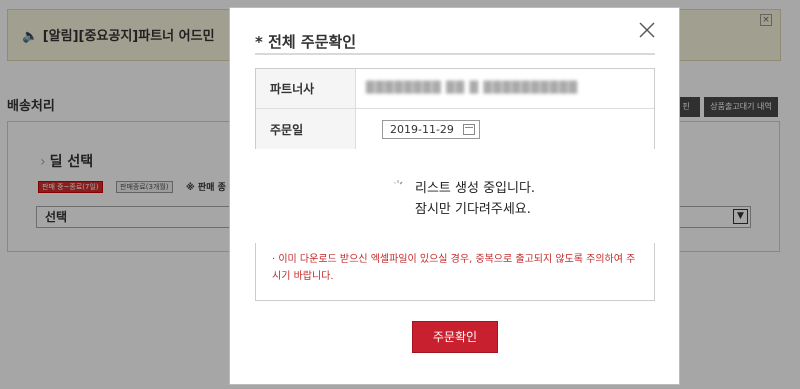  Describe the element at coordinates (455, 54) in the screenshot. I see `title-divider` at that location.